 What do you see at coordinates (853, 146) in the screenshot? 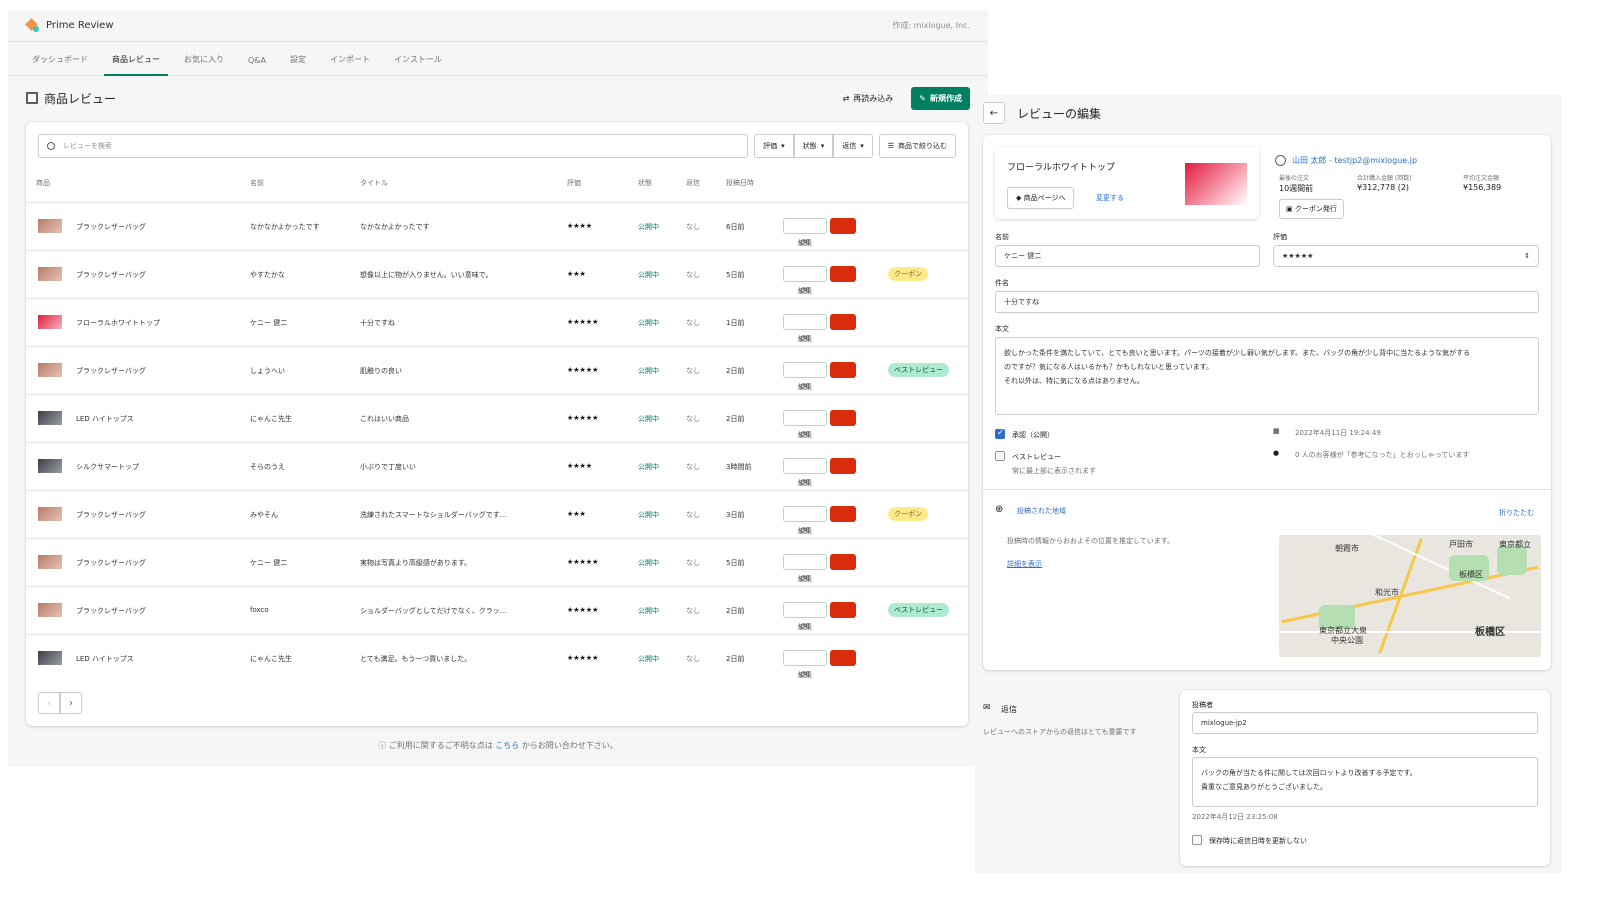
I see `reply-filter-button: 返信 ▾` at bounding box center [853, 146].